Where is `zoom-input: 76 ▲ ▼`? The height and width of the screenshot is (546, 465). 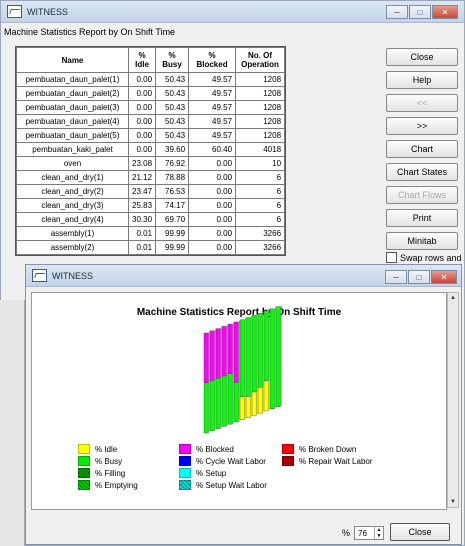 zoom-input: 76 ▲ ▼ is located at coordinates (369, 533).